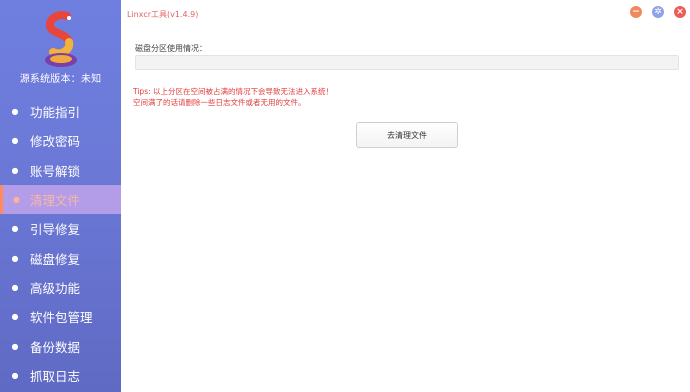 The height and width of the screenshot is (392, 690). Describe the element at coordinates (55, 376) in the screenshot. I see `sidebar-item-label: 抓取日志` at that location.